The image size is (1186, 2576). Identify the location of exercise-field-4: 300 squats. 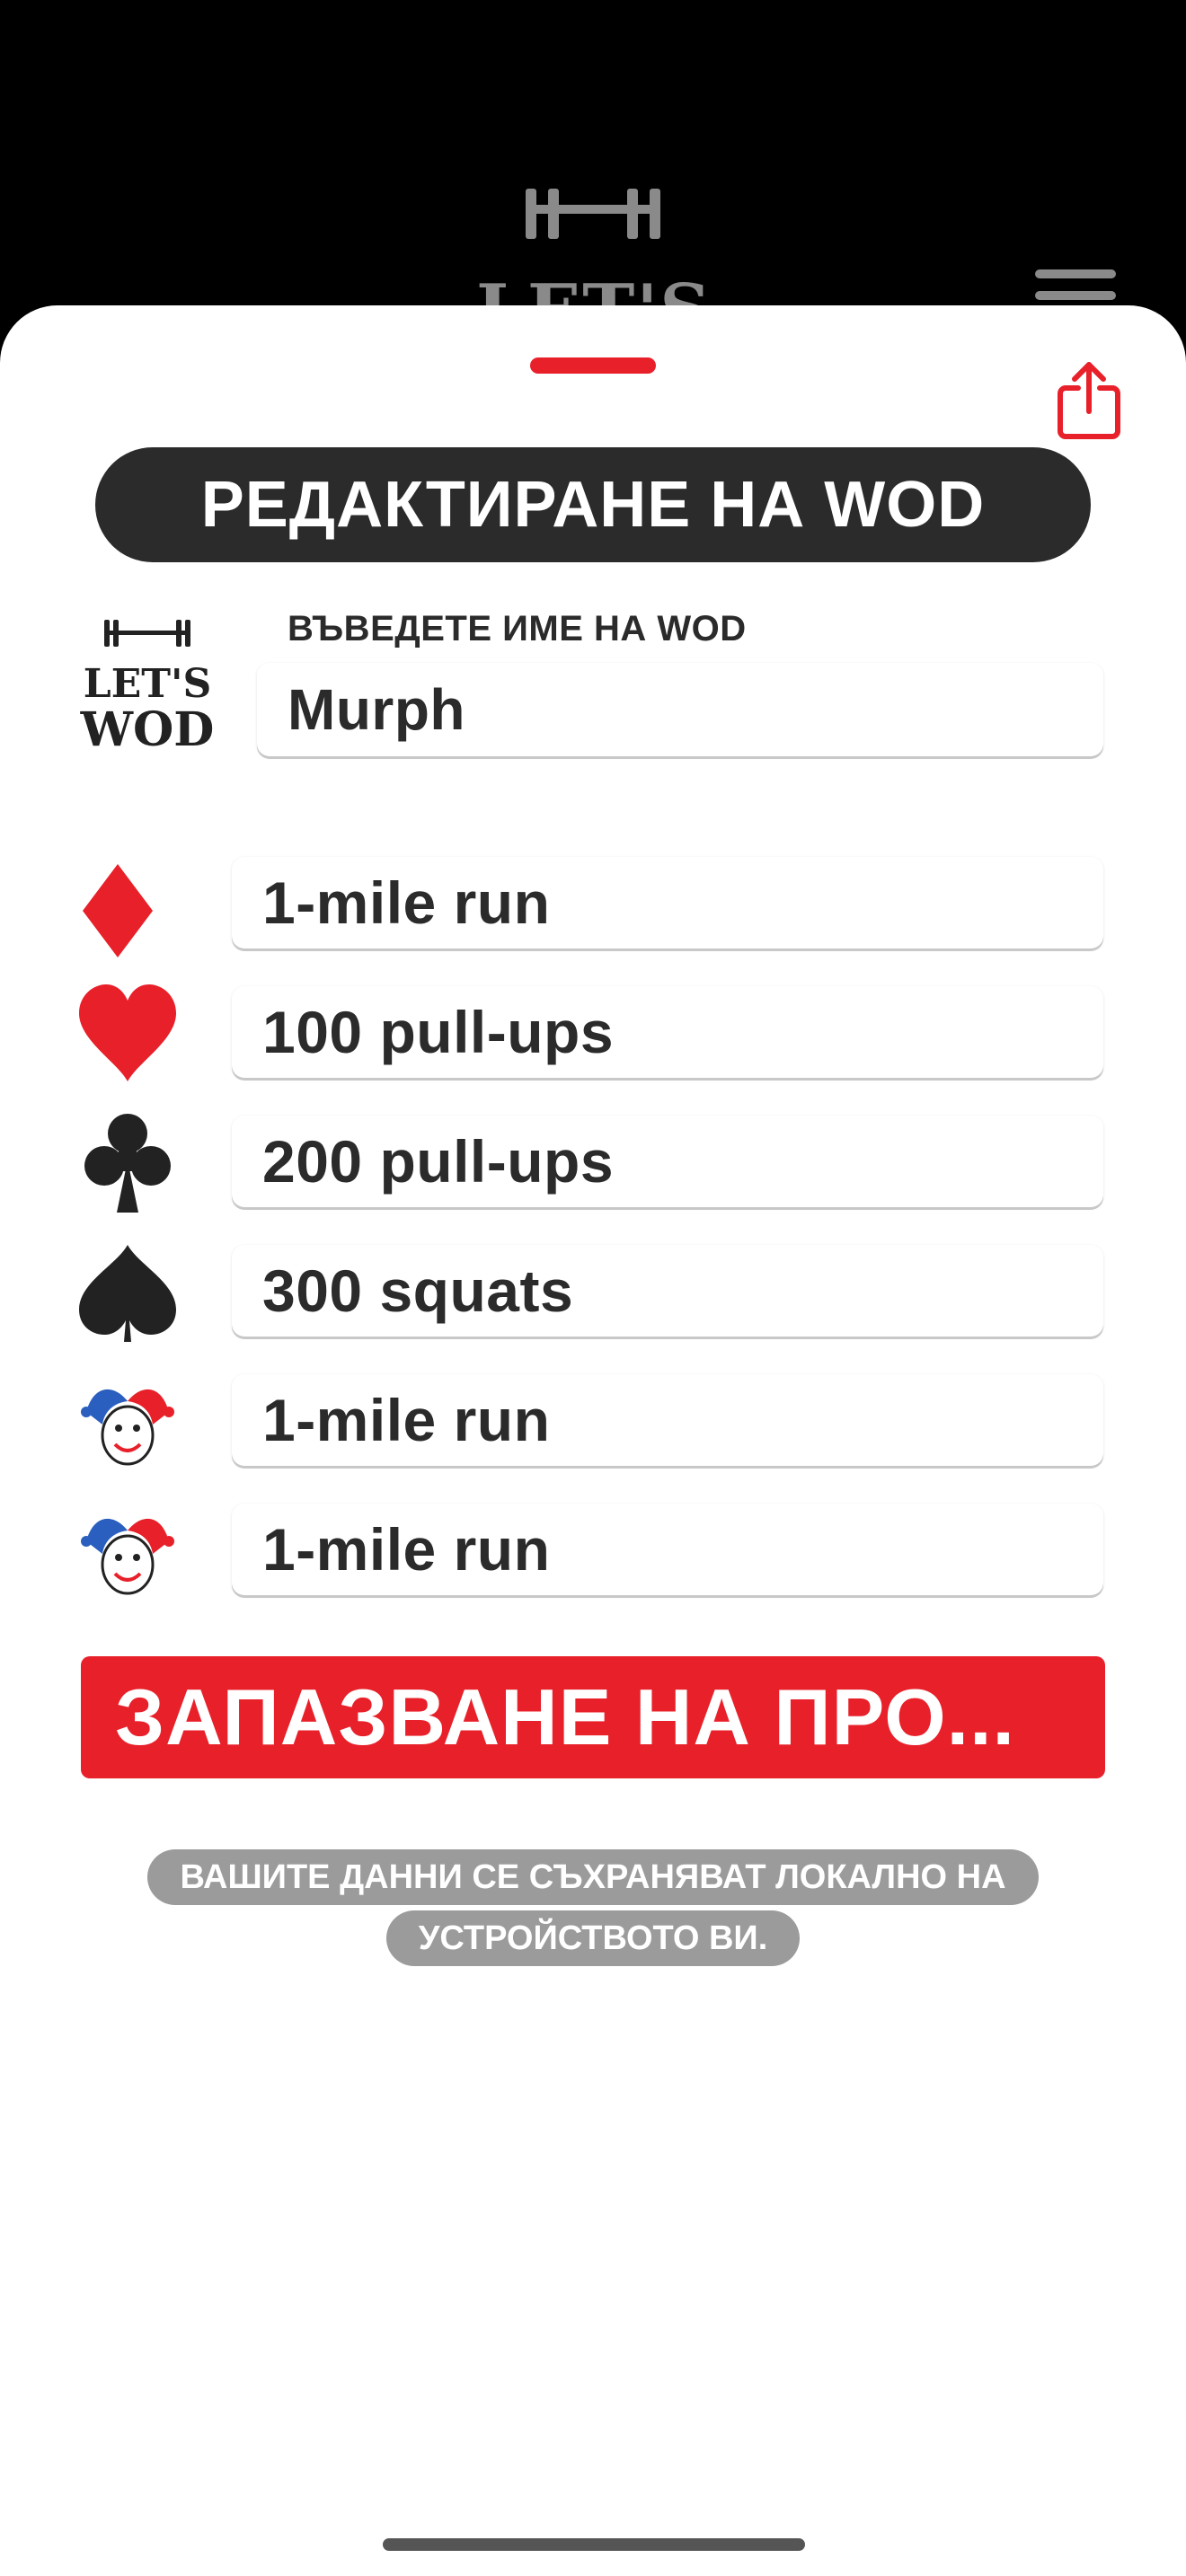
(667, 1291).